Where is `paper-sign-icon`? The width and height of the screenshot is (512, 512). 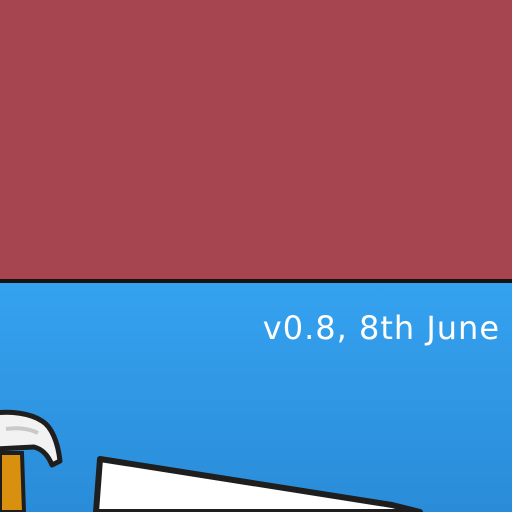
paper-sign-icon is located at coordinates (258, 484).